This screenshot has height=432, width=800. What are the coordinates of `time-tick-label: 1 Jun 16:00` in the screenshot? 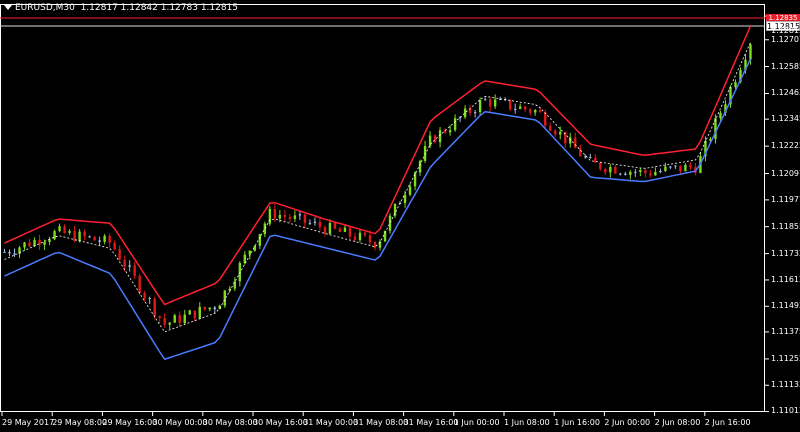 It's located at (577, 422).